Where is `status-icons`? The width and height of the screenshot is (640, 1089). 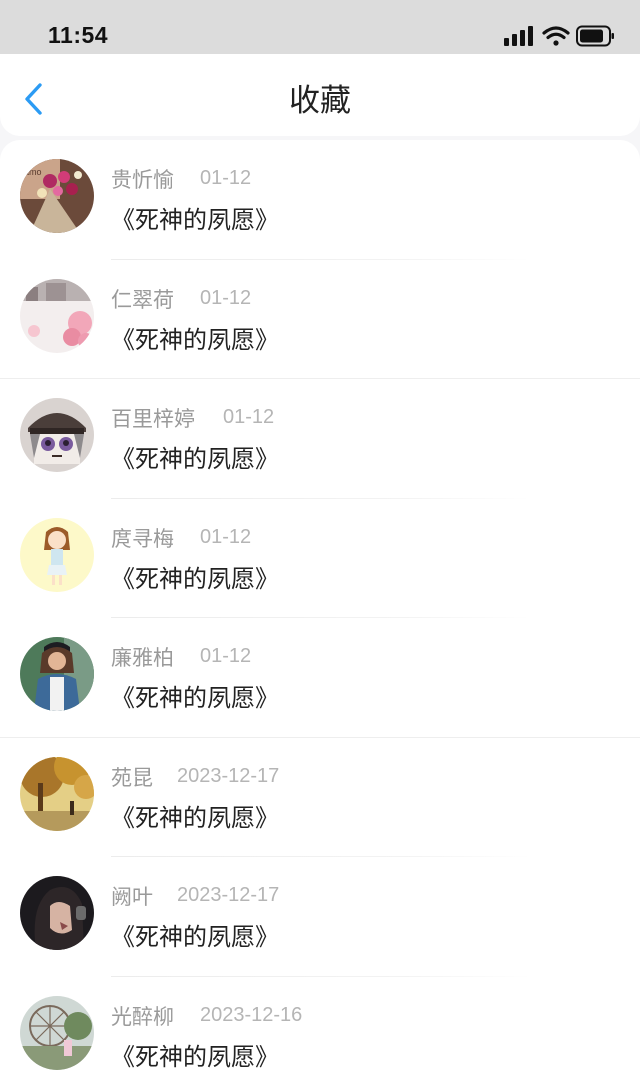 status-icons is located at coordinates (560, 37).